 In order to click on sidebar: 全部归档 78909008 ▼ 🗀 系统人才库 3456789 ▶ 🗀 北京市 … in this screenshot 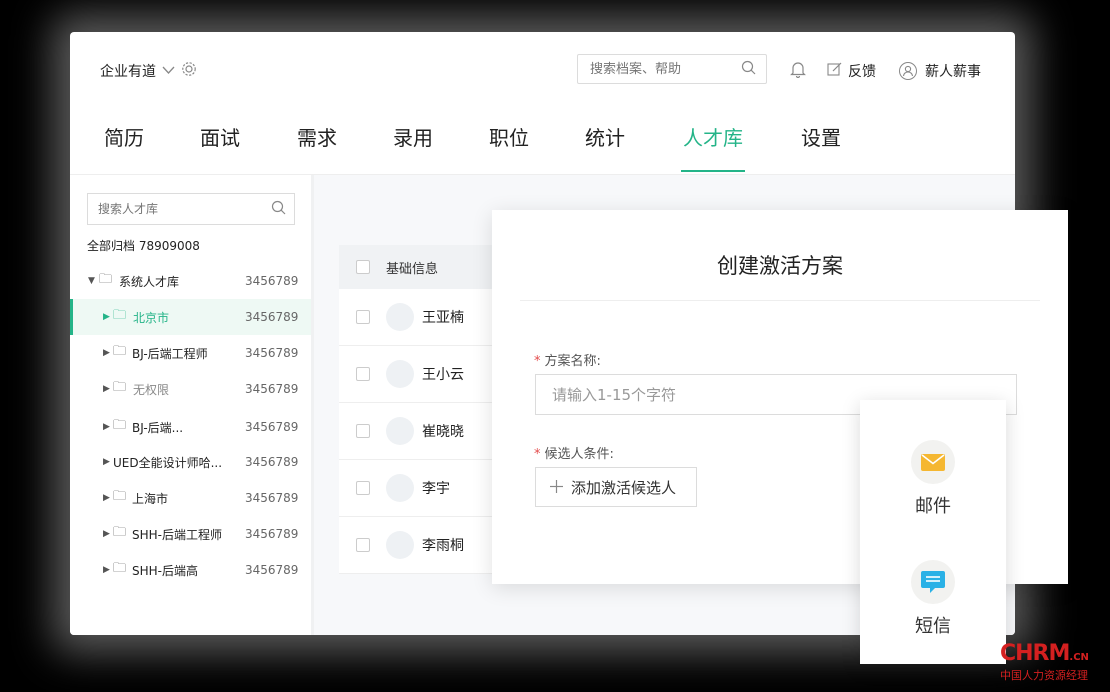, I will do `click(192, 405)`.